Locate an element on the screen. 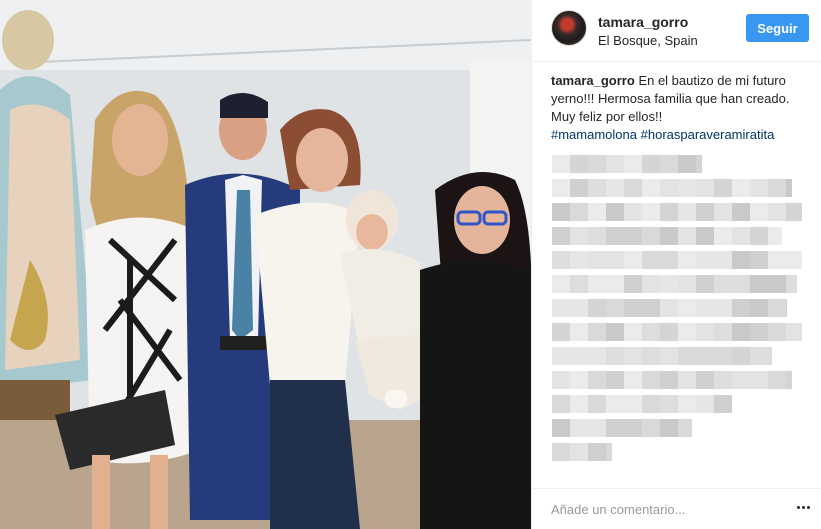  ellipsis-icon is located at coordinates (803, 507).